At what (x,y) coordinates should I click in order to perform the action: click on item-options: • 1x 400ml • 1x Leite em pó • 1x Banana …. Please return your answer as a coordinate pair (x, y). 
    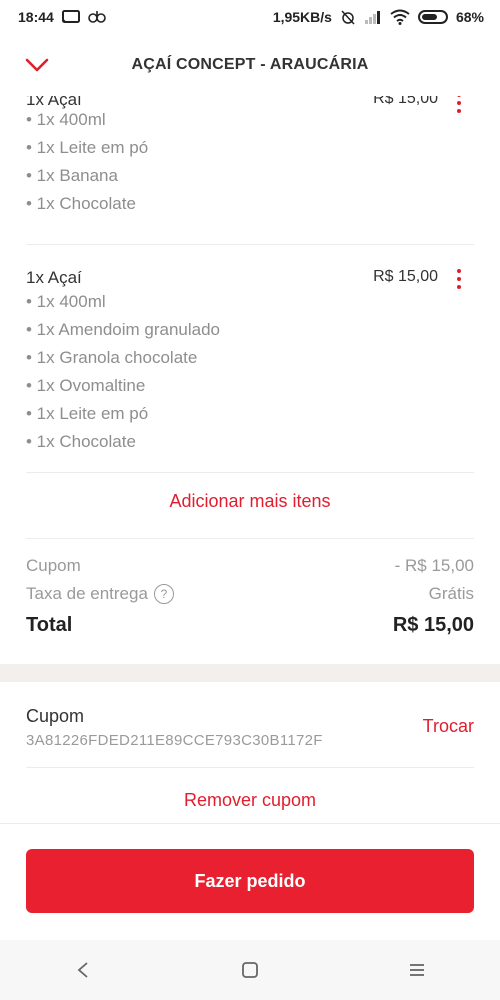
    Looking at the image, I should click on (87, 162).